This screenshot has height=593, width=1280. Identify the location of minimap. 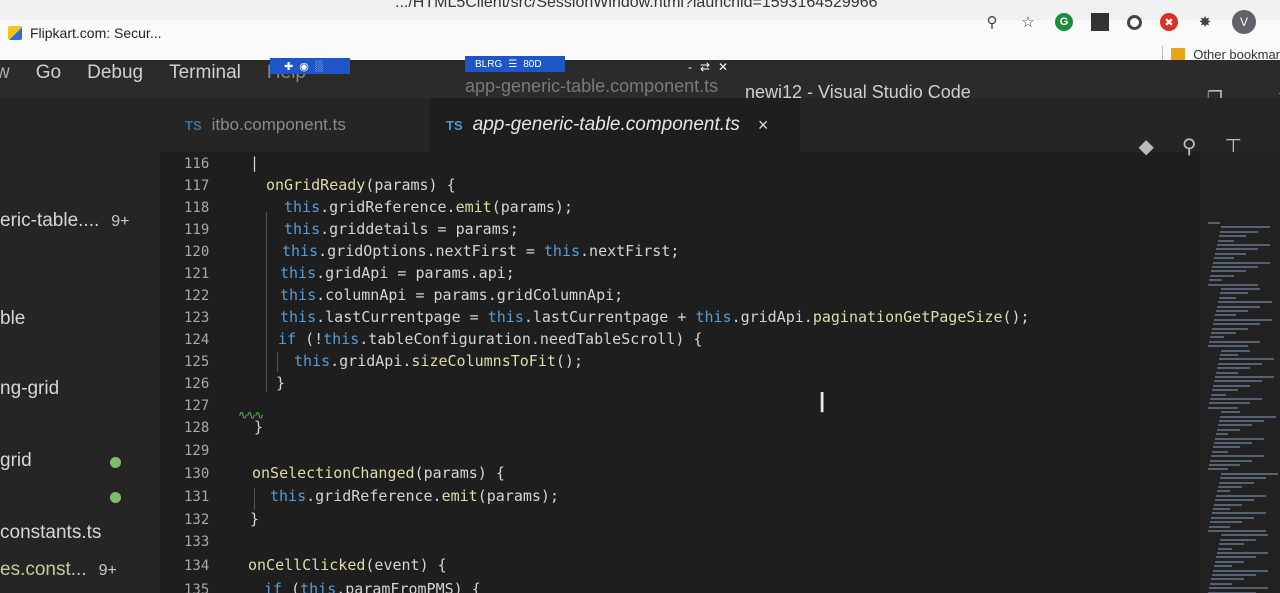
(1240, 372).